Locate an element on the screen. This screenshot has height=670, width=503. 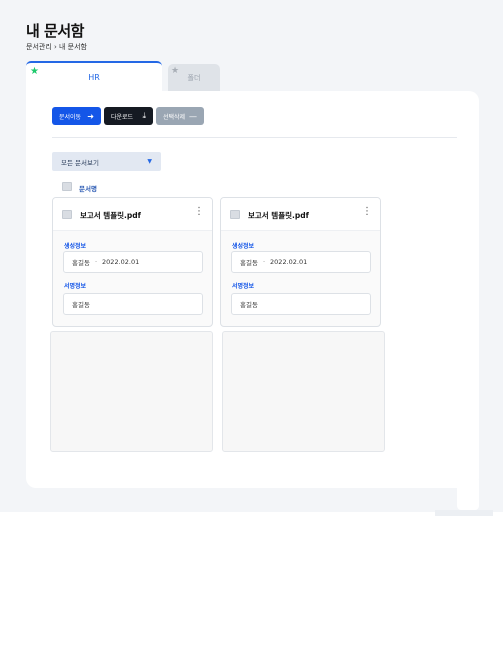
tab-folder: ★ 폴더 is located at coordinates (194, 78).